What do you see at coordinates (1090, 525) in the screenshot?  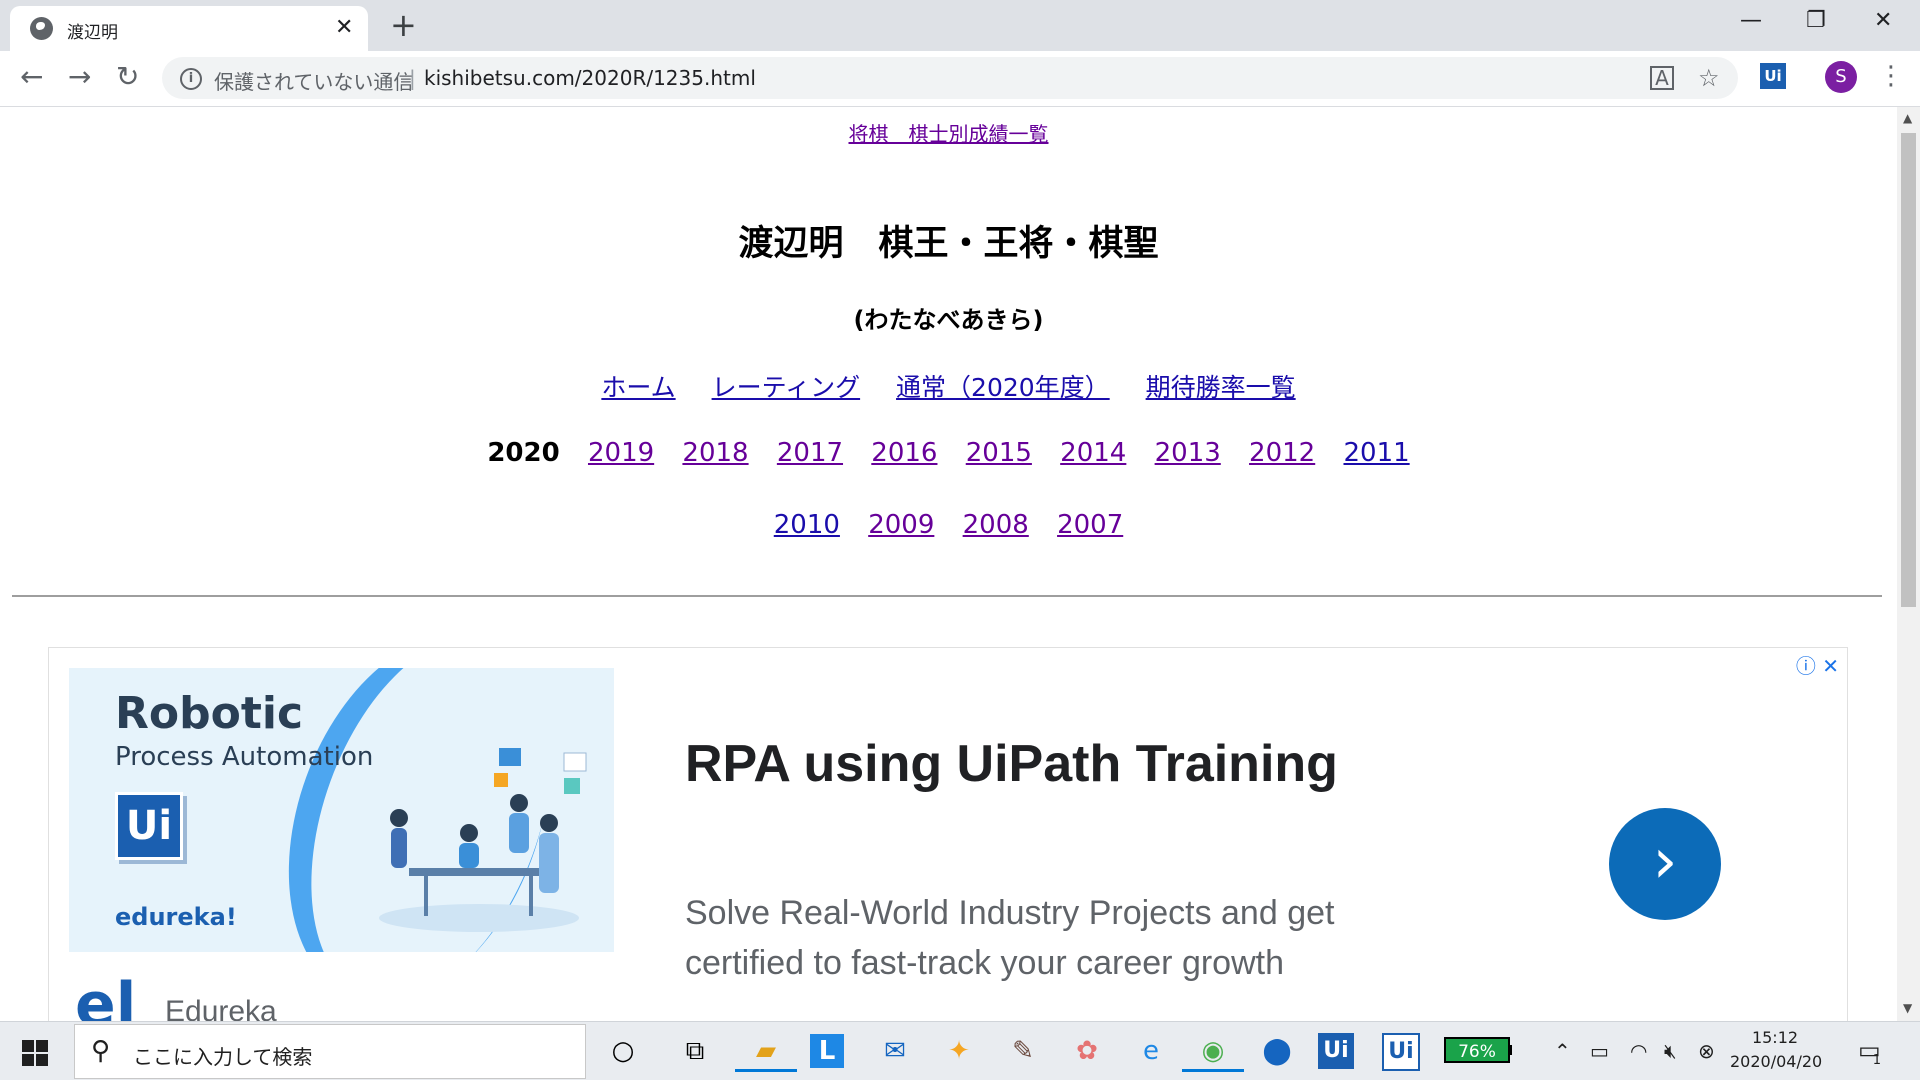 I see `year-link: 2007` at bounding box center [1090, 525].